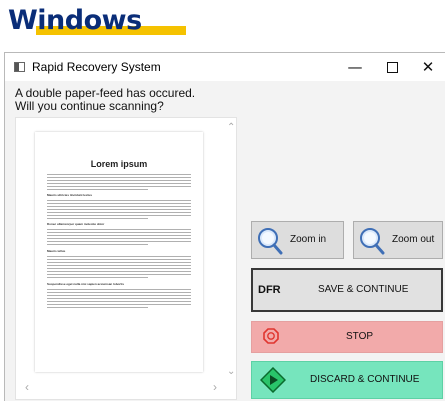 The height and width of the screenshot is (401, 445). I want to click on stop-button: STOP, so click(347, 337).